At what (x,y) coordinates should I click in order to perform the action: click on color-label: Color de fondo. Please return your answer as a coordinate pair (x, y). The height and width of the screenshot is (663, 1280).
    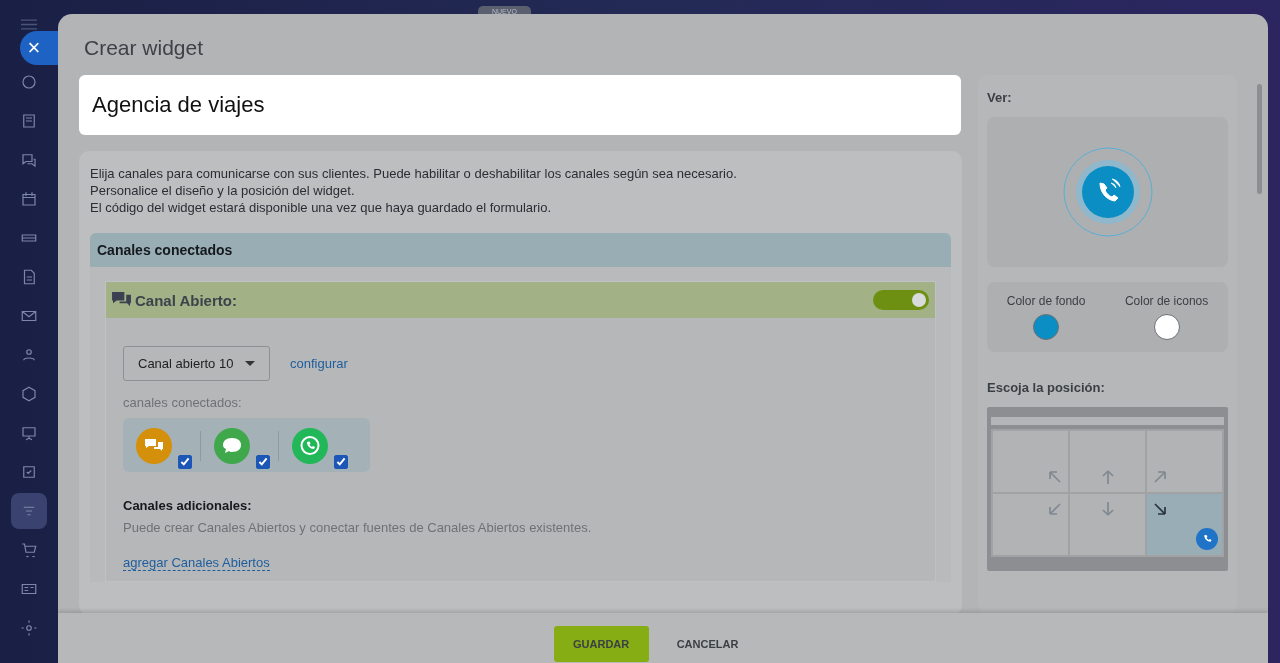
    Looking at the image, I should click on (1046, 301).